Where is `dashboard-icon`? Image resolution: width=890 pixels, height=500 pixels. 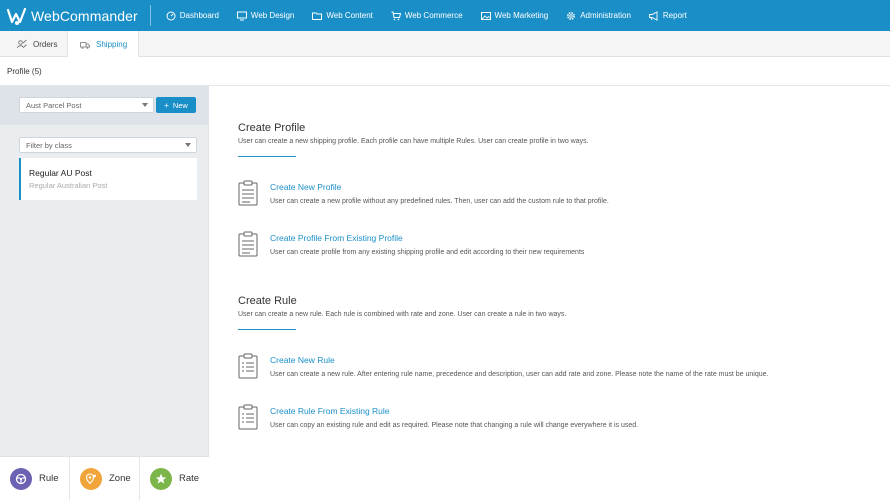
dashboard-icon is located at coordinates (171, 15).